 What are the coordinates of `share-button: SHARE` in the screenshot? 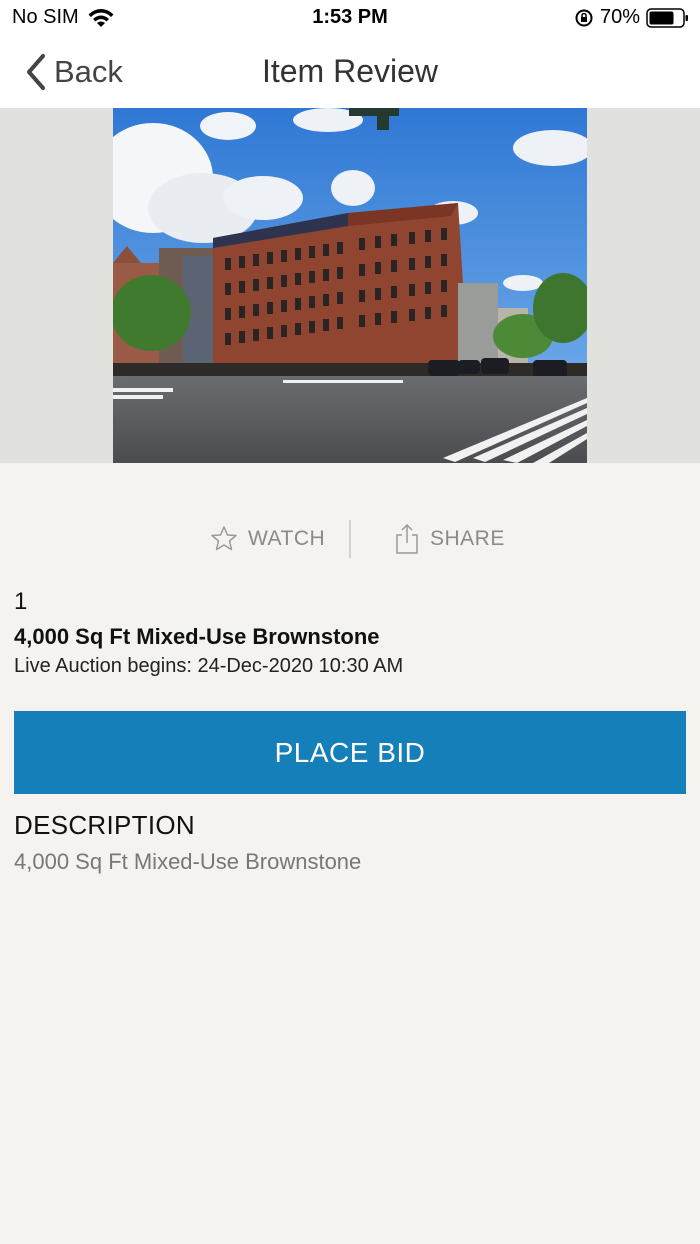 It's located at (449, 539).